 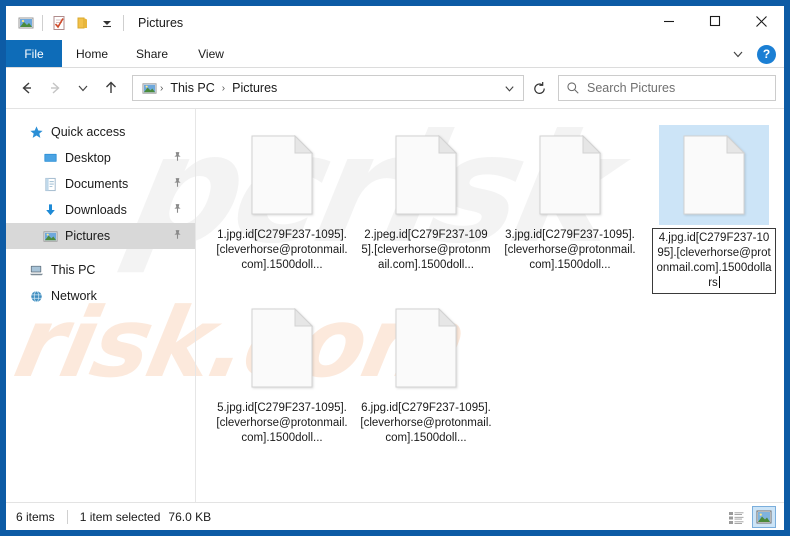 What do you see at coordinates (50, 210) in the screenshot?
I see `downloads-icon` at bounding box center [50, 210].